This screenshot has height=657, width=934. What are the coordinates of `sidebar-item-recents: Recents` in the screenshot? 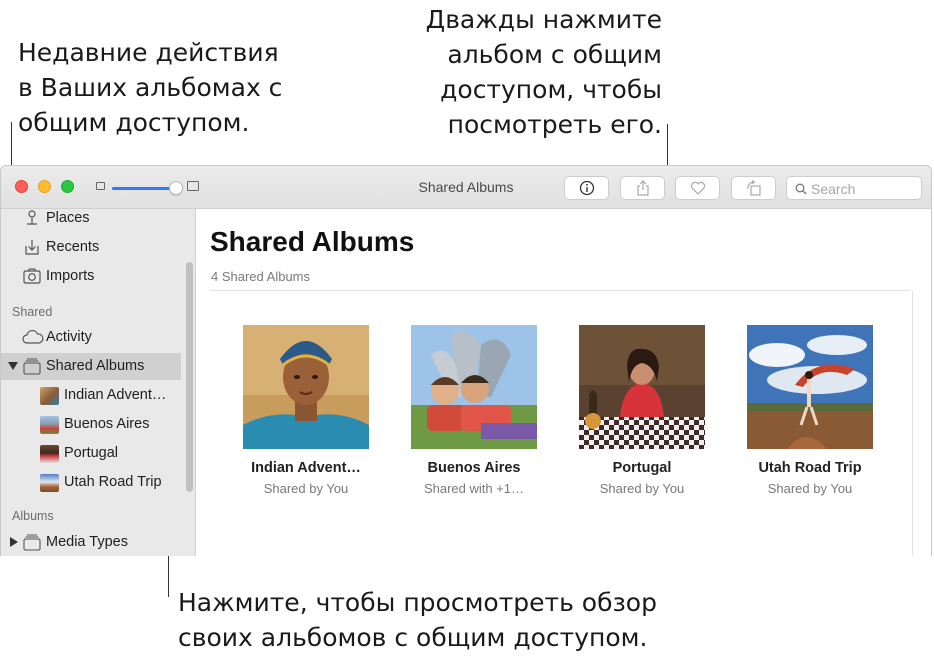 It's located at (91, 247).